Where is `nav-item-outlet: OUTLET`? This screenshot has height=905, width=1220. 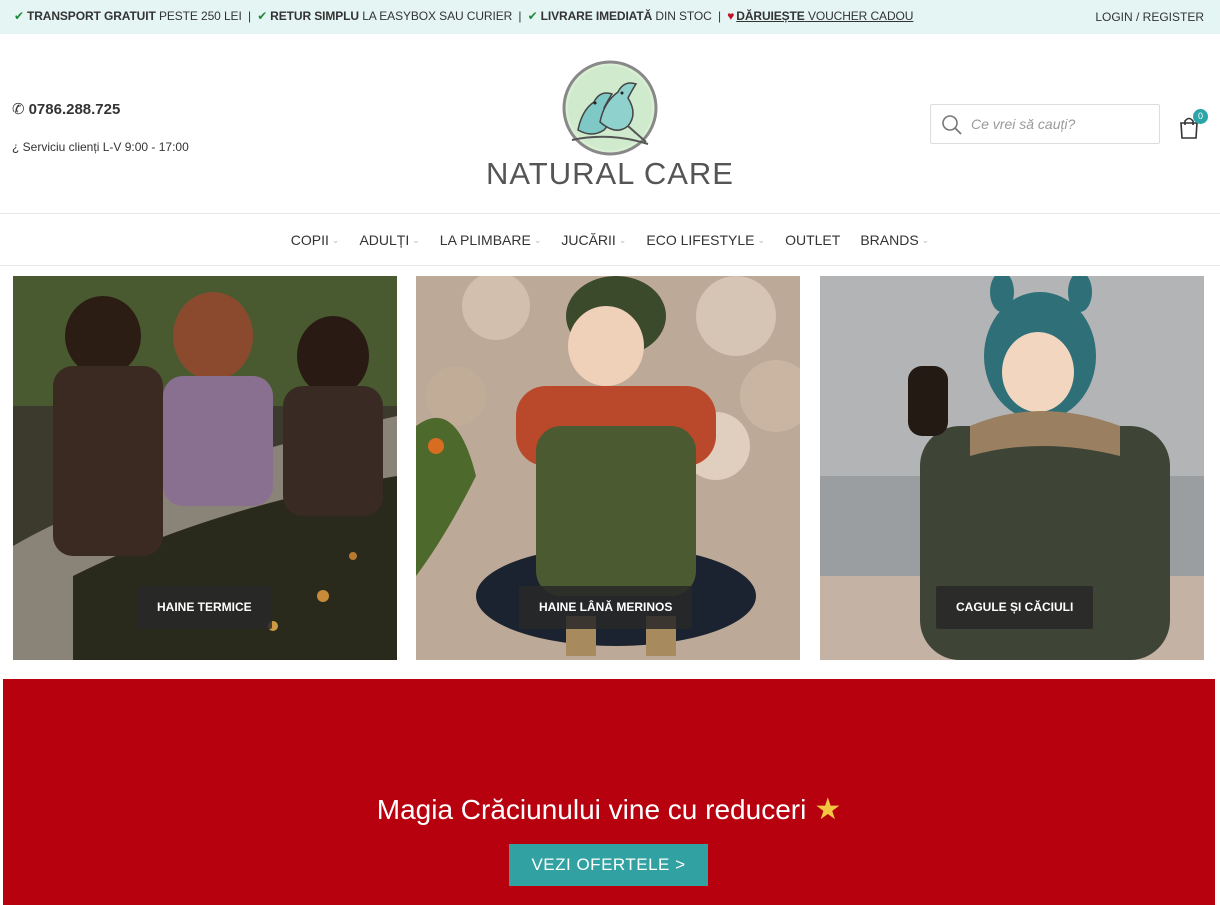 nav-item-outlet: OUTLET is located at coordinates (812, 240).